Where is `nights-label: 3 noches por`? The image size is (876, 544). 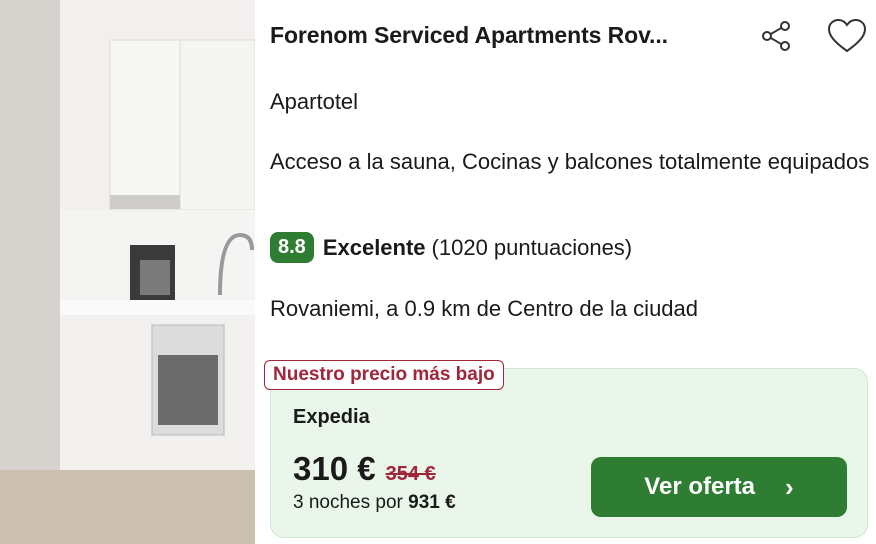 nights-label: 3 noches por is located at coordinates (351, 502).